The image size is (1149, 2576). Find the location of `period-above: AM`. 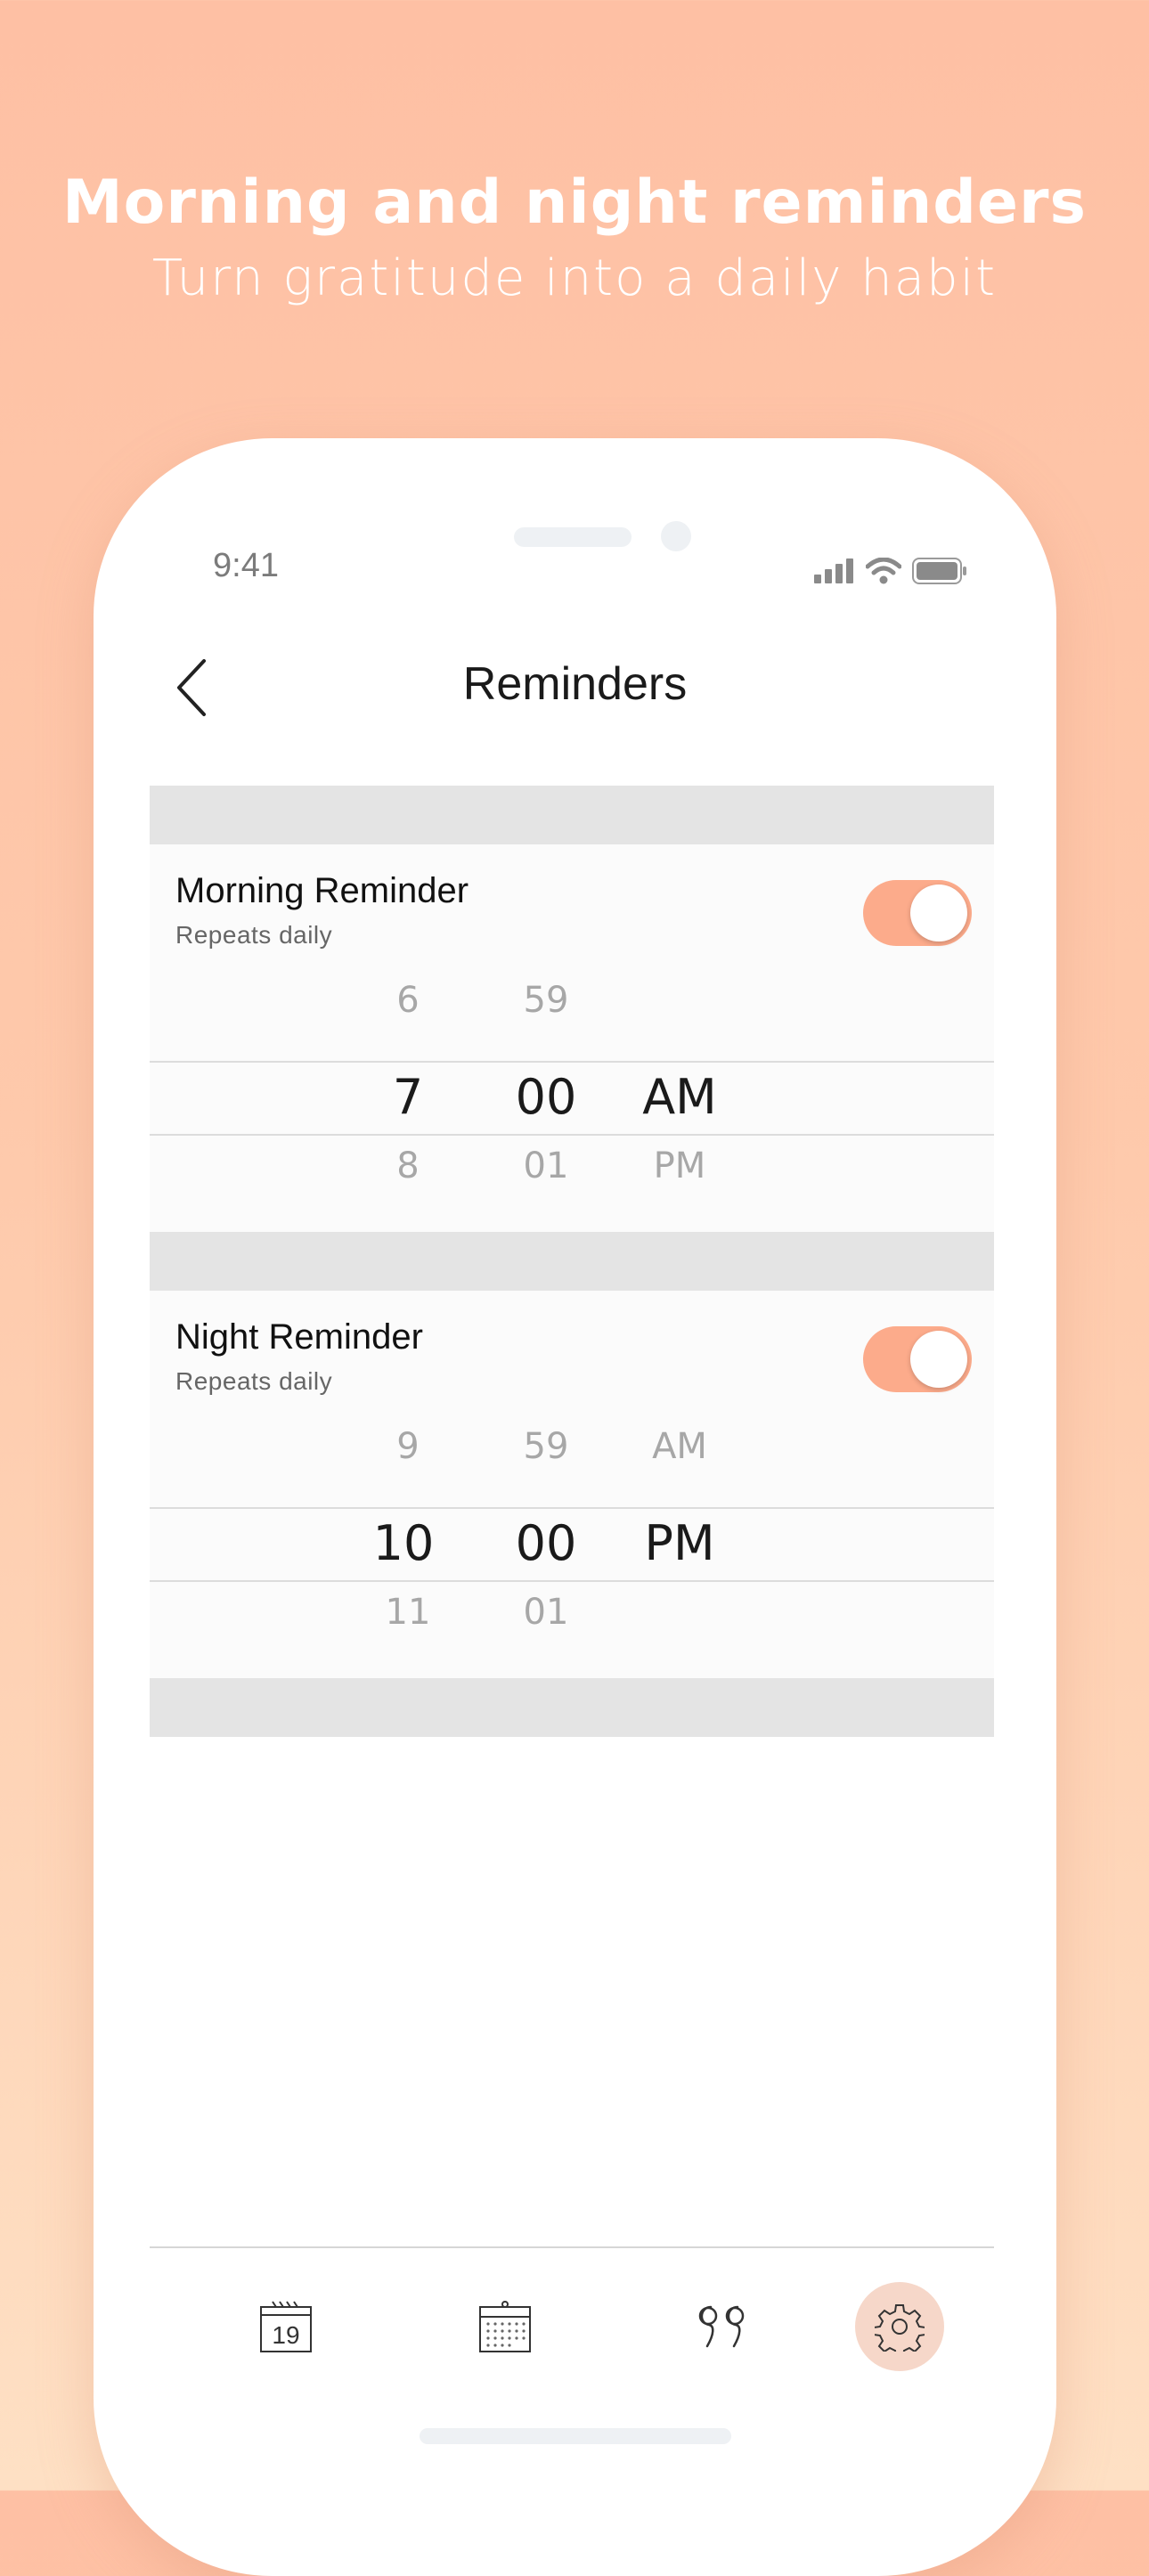

period-above: AM is located at coordinates (680, 1446).